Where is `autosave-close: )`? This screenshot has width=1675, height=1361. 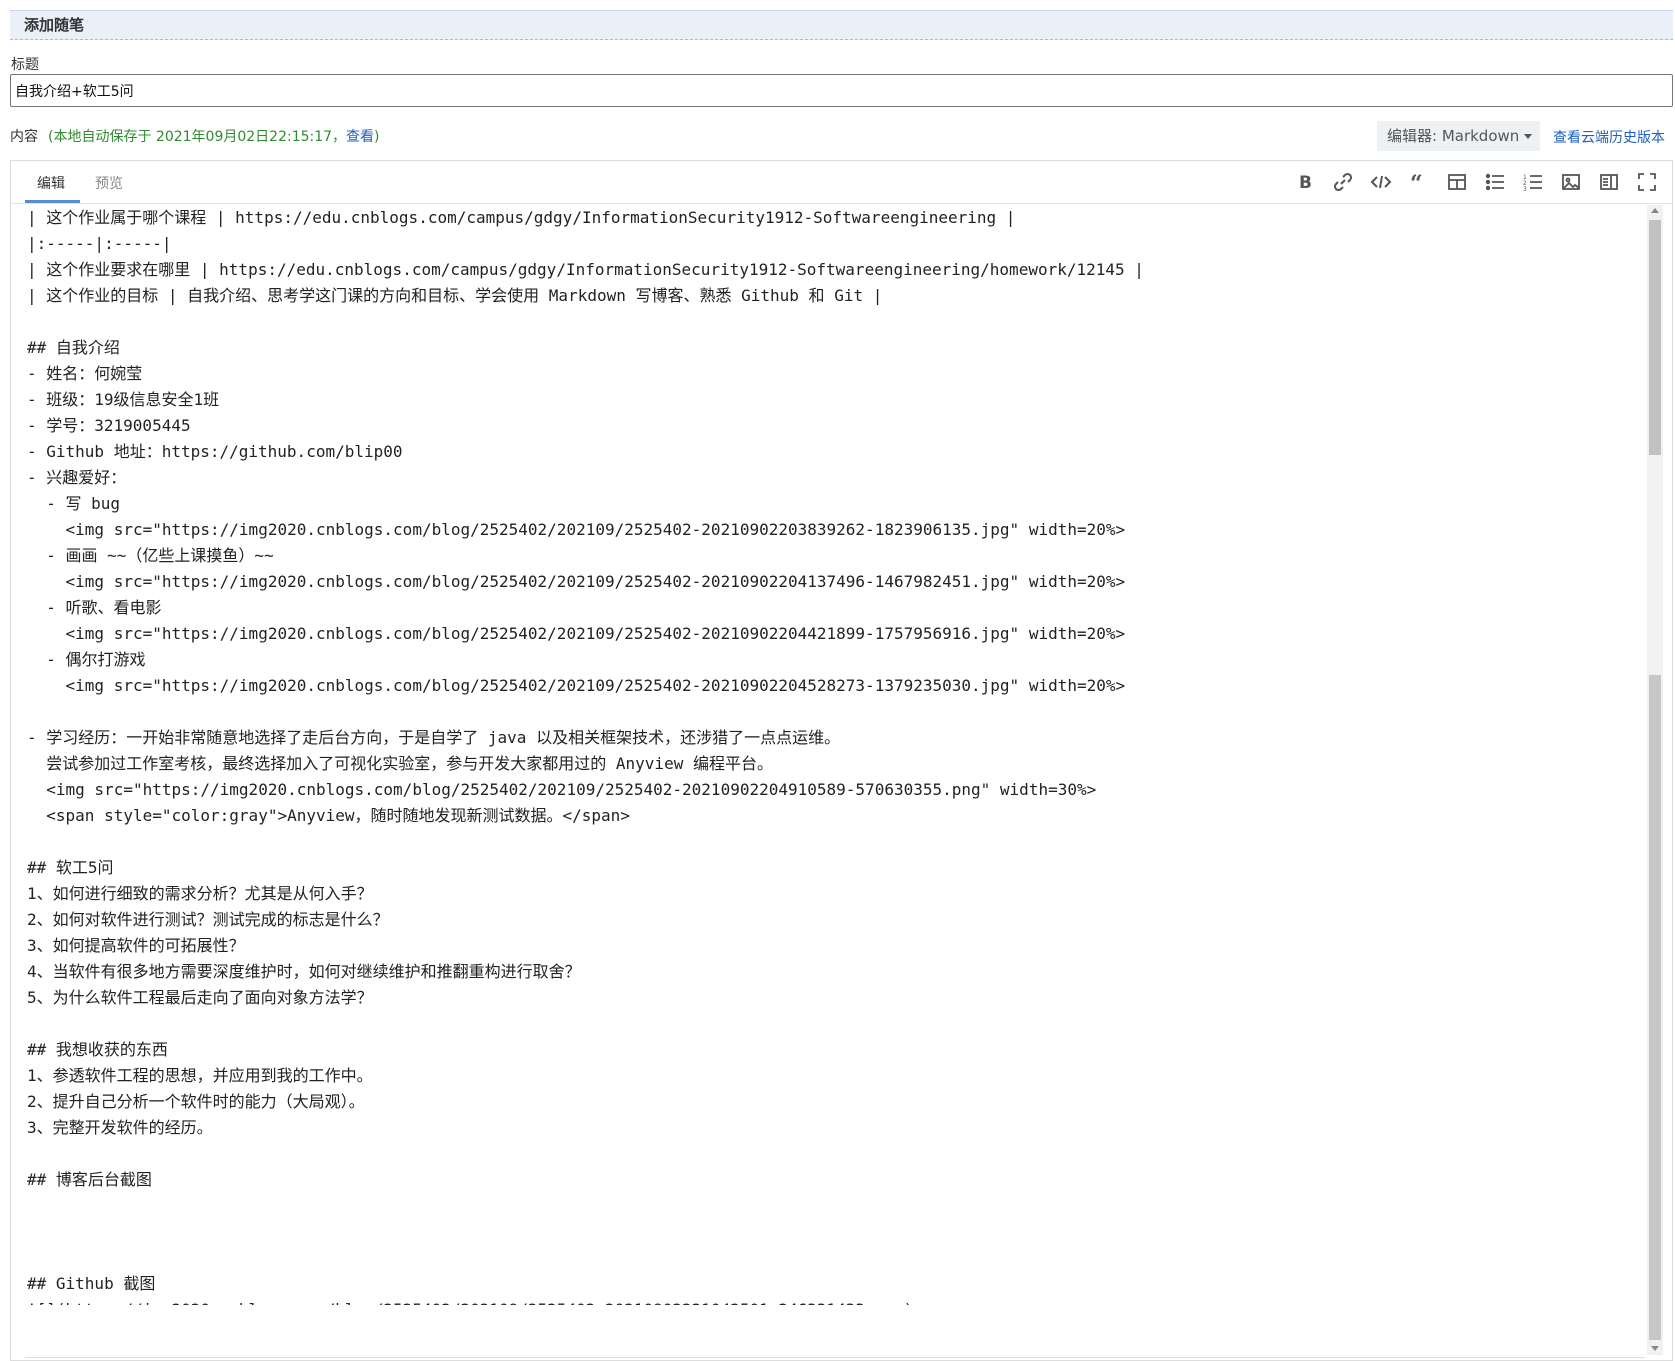
autosave-close: ) is located at coordinates (377, 137).